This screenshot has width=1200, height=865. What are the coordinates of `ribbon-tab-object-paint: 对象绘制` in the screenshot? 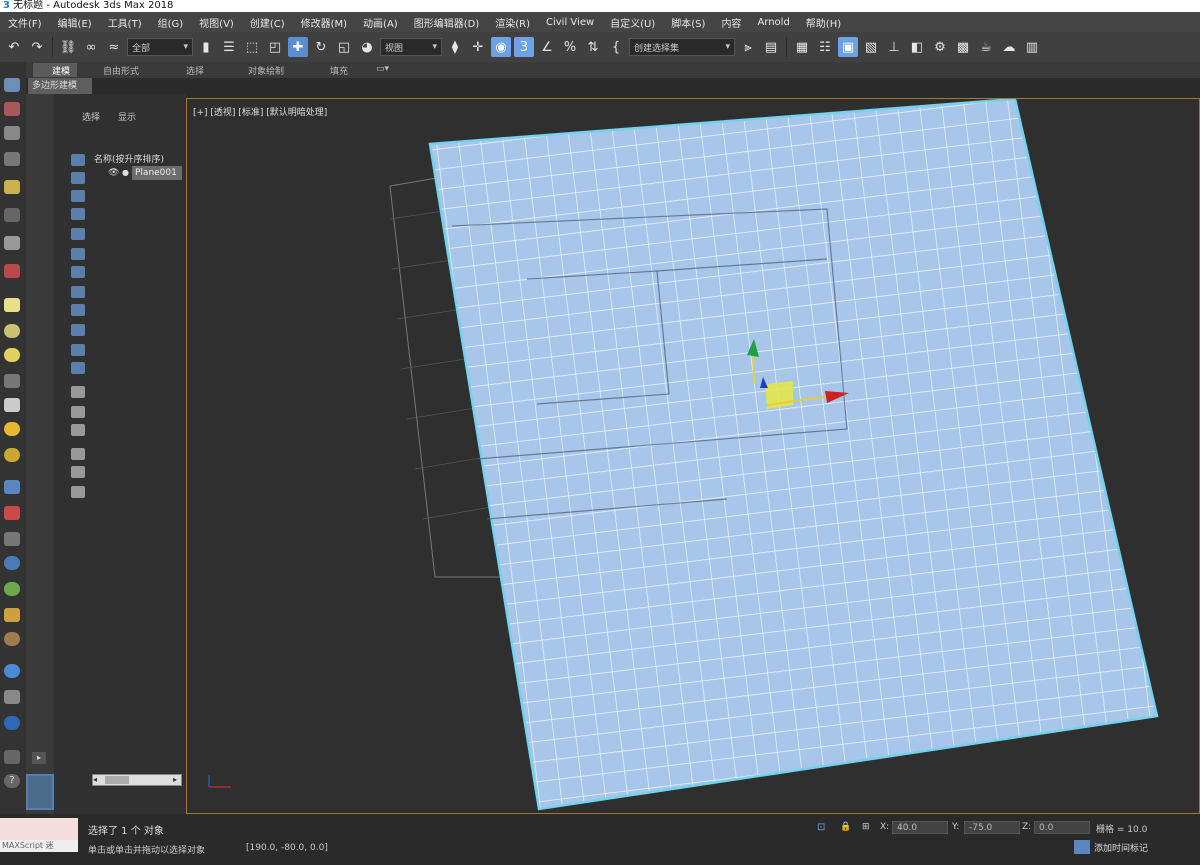 It's located at (266, 70).